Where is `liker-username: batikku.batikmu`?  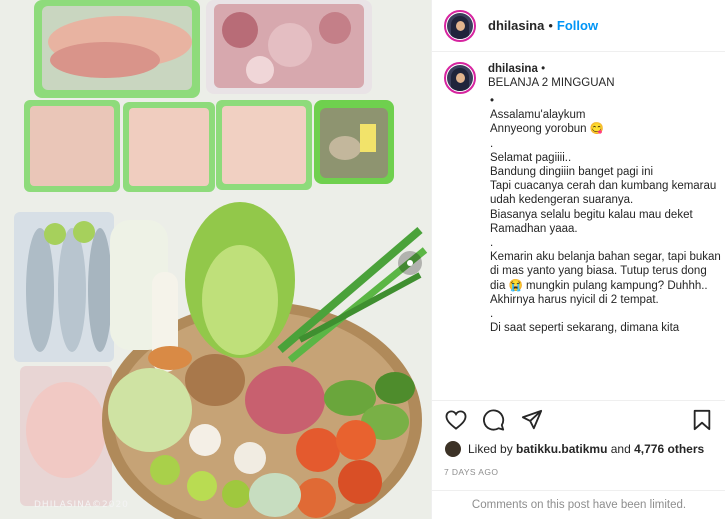 liker-username: batikku.batikmu is located at coordinates (561, 449).